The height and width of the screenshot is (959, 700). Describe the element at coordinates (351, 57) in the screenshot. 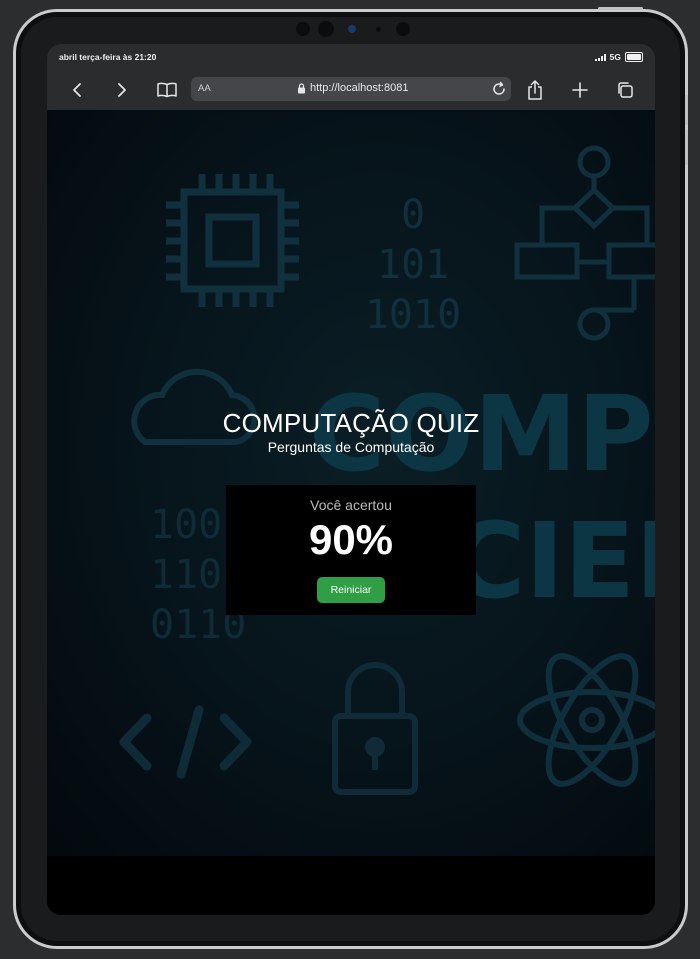

I see `status-bar: abril terça-feira às 21:20 5G` at that location.